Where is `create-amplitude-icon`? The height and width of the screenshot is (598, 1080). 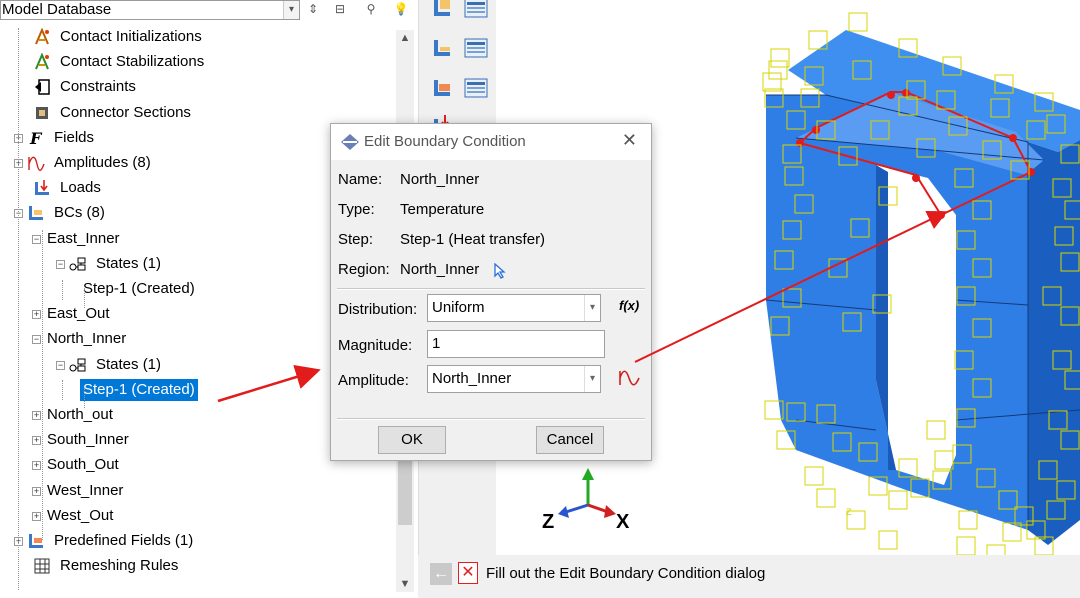
create-amplitude-icon is located at coordinates (630, 378).